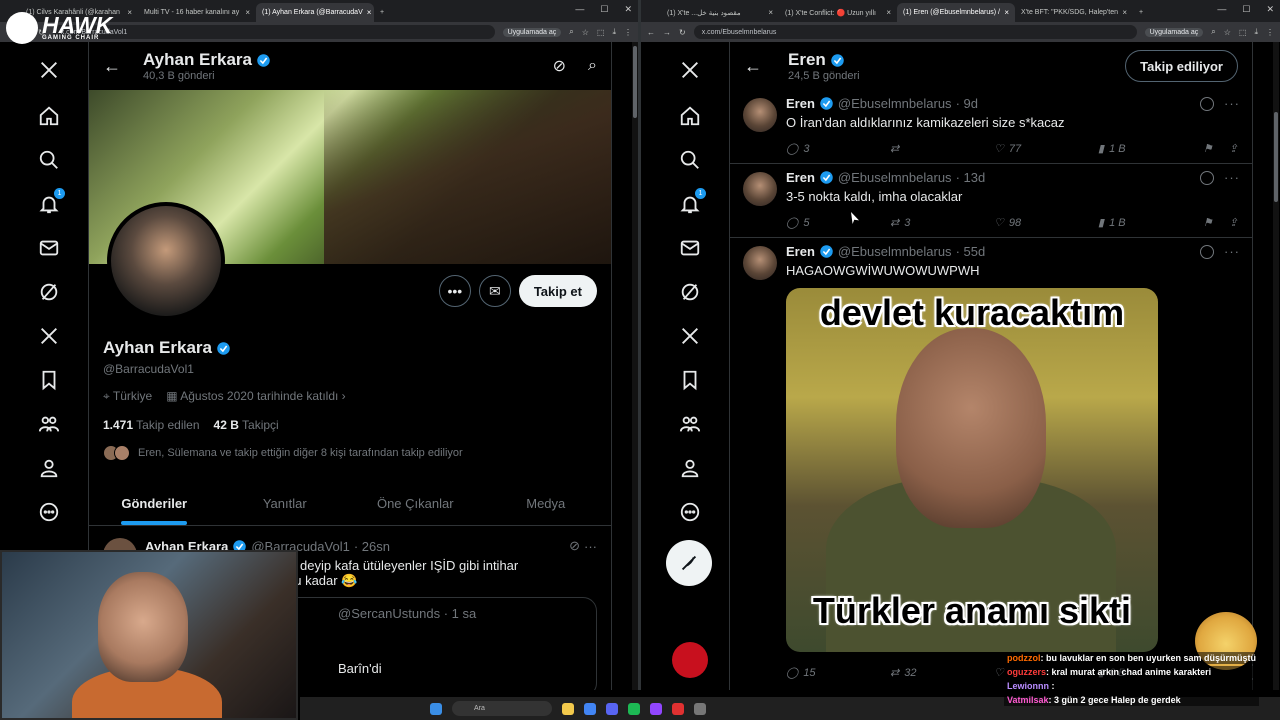 The width and height of the screenshot is (1280, 720). Describe the element at coordinates (151, 425) in the screenshot. I see `following-link: 1.471 Takip edilen` at that location.